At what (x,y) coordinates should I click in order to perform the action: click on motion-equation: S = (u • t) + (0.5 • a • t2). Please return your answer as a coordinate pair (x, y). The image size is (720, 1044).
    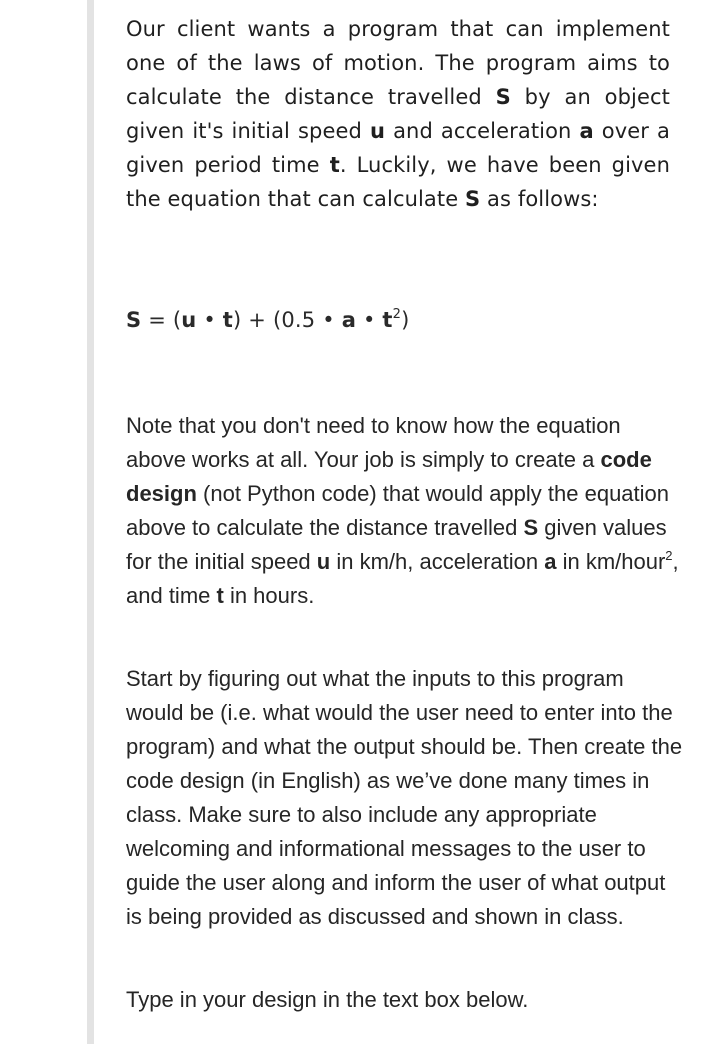
    Looking at the image, I should click on (268, 319).